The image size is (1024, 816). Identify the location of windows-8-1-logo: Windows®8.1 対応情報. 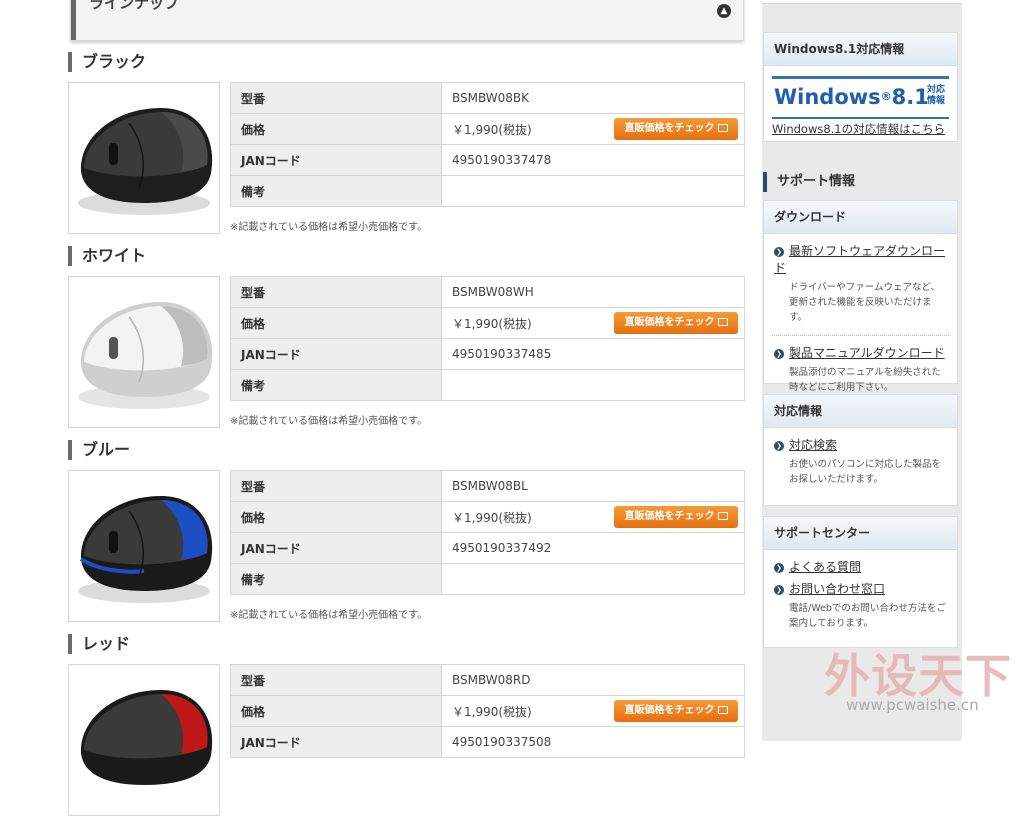
(860, 97).